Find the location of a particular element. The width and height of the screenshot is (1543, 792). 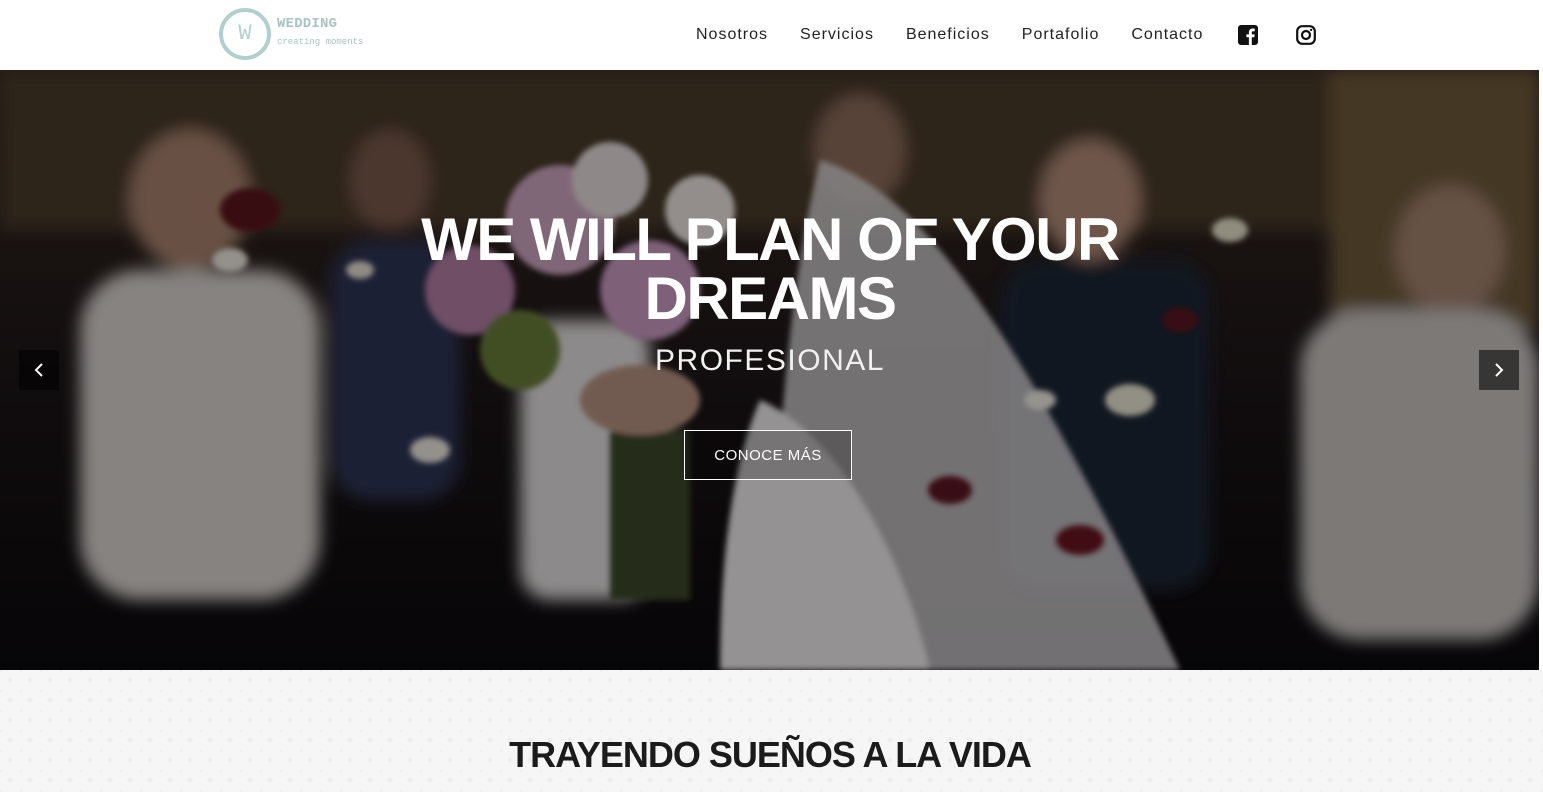

carousel-prev-button is located at coordinates (39, 370).